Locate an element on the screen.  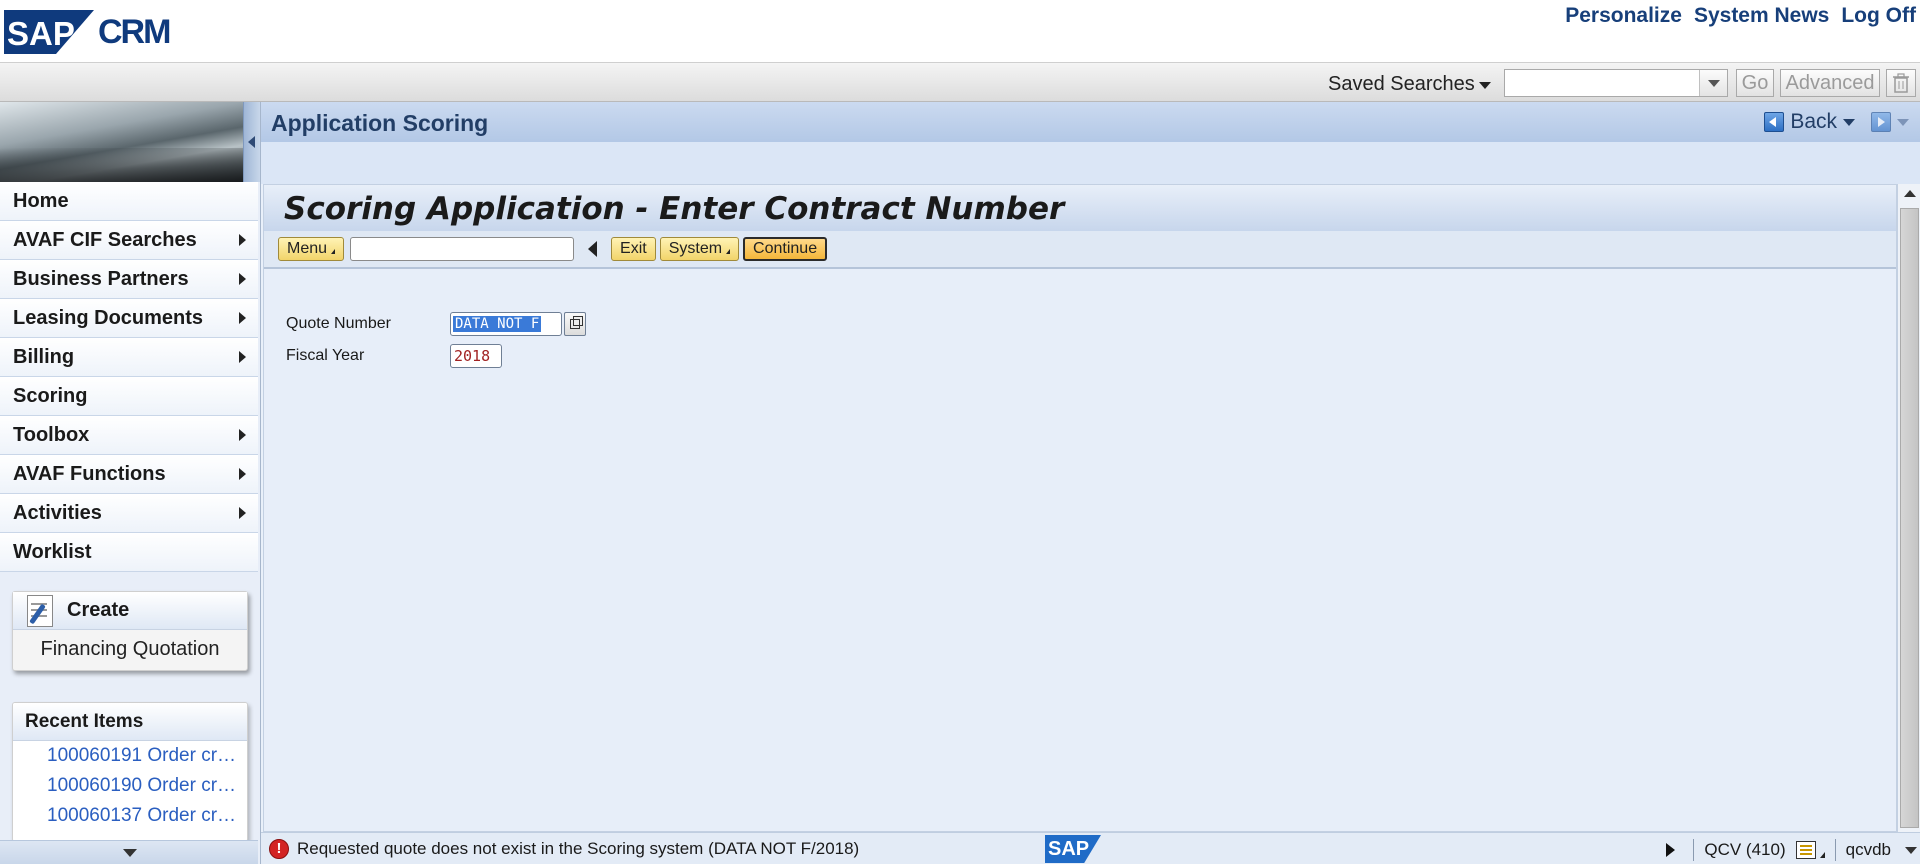
log-off-link: Log Off is located at coordinates (1878, 16).